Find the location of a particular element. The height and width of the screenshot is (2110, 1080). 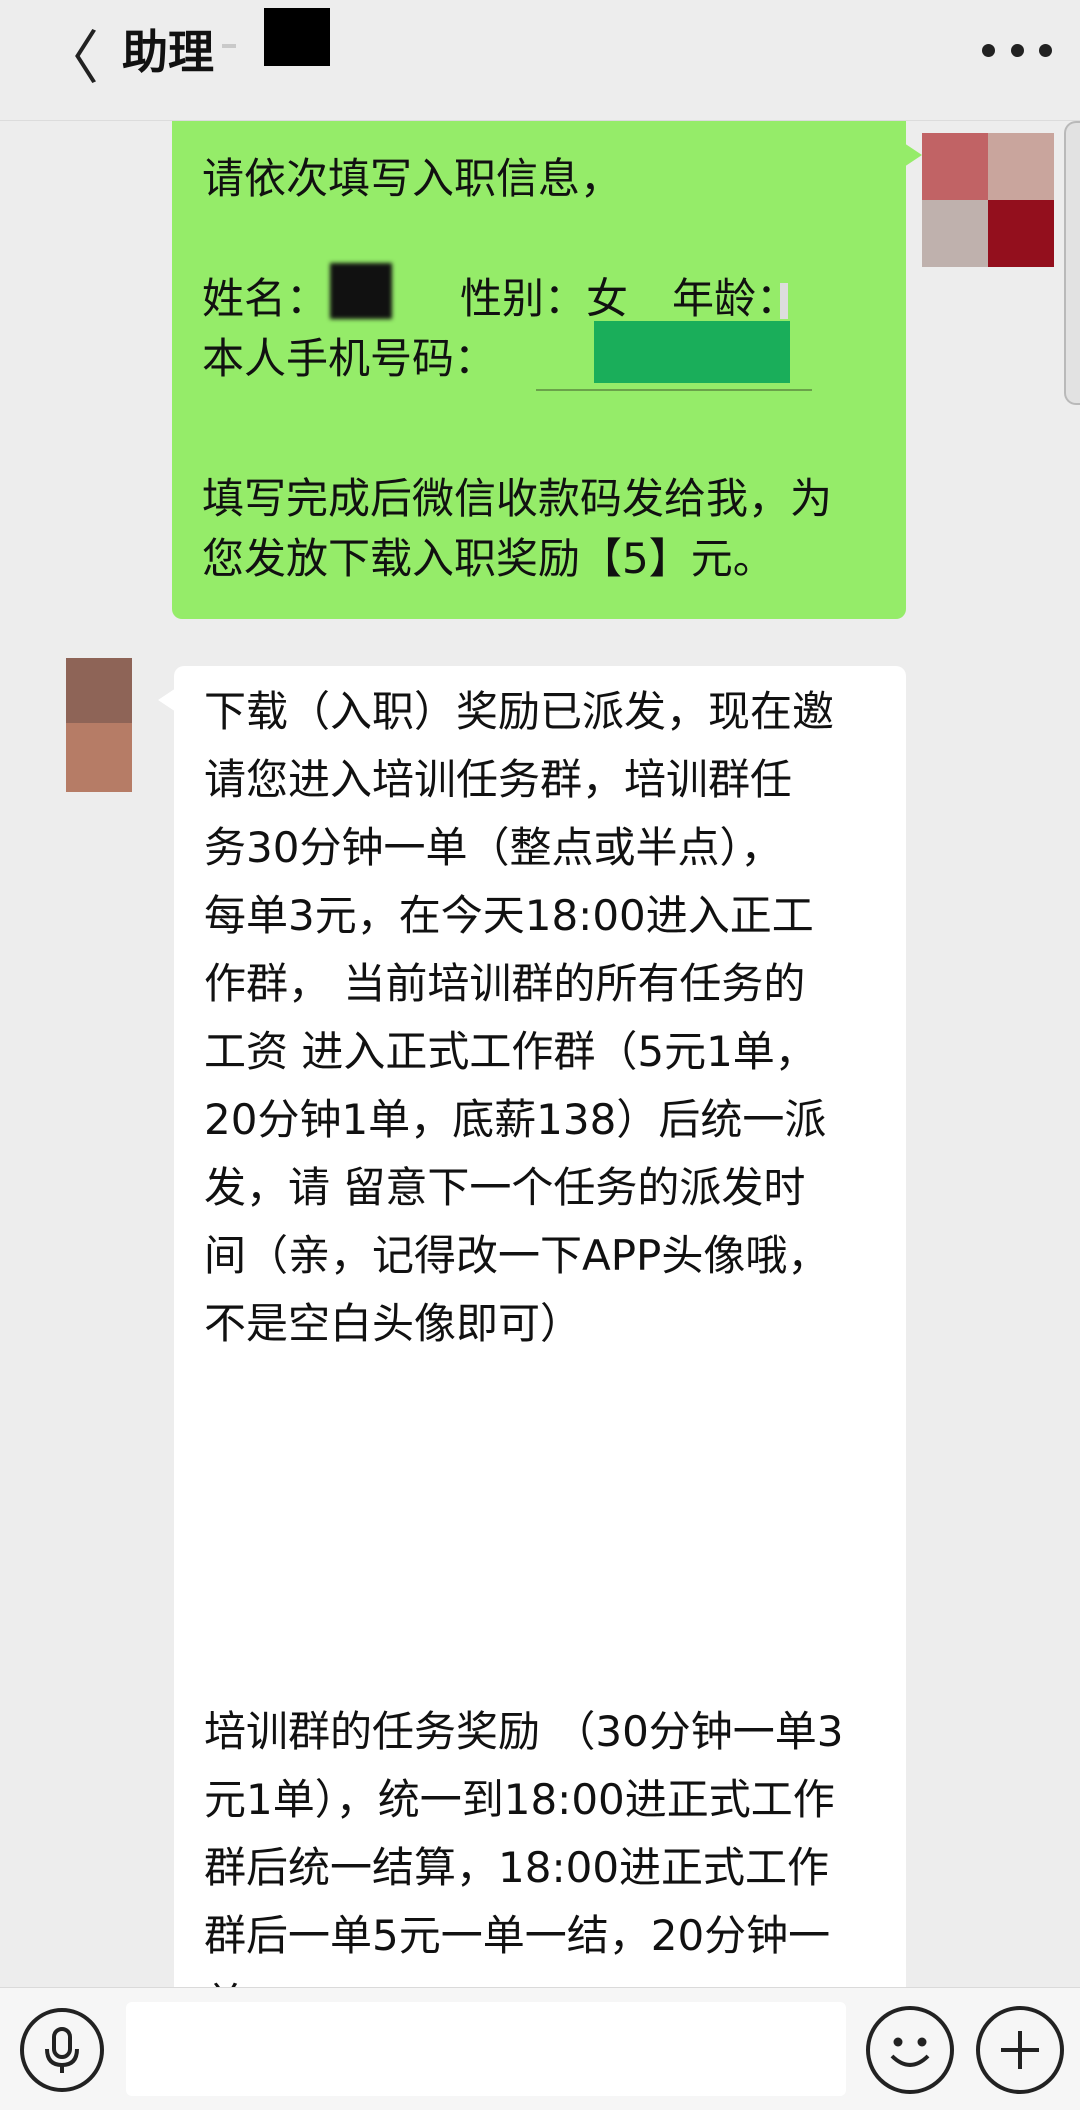

message-text-line: 单 is located at coordinates (225, 1981).